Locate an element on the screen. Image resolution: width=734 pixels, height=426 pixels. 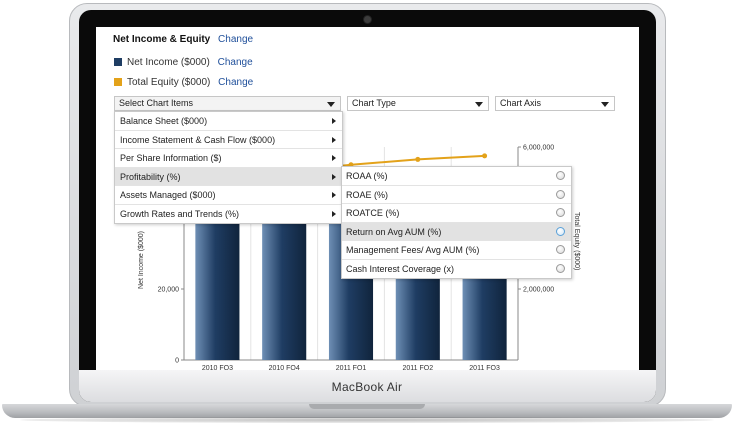
submenu-item-label: ROAE (%) is located at coordinates (367, 194).